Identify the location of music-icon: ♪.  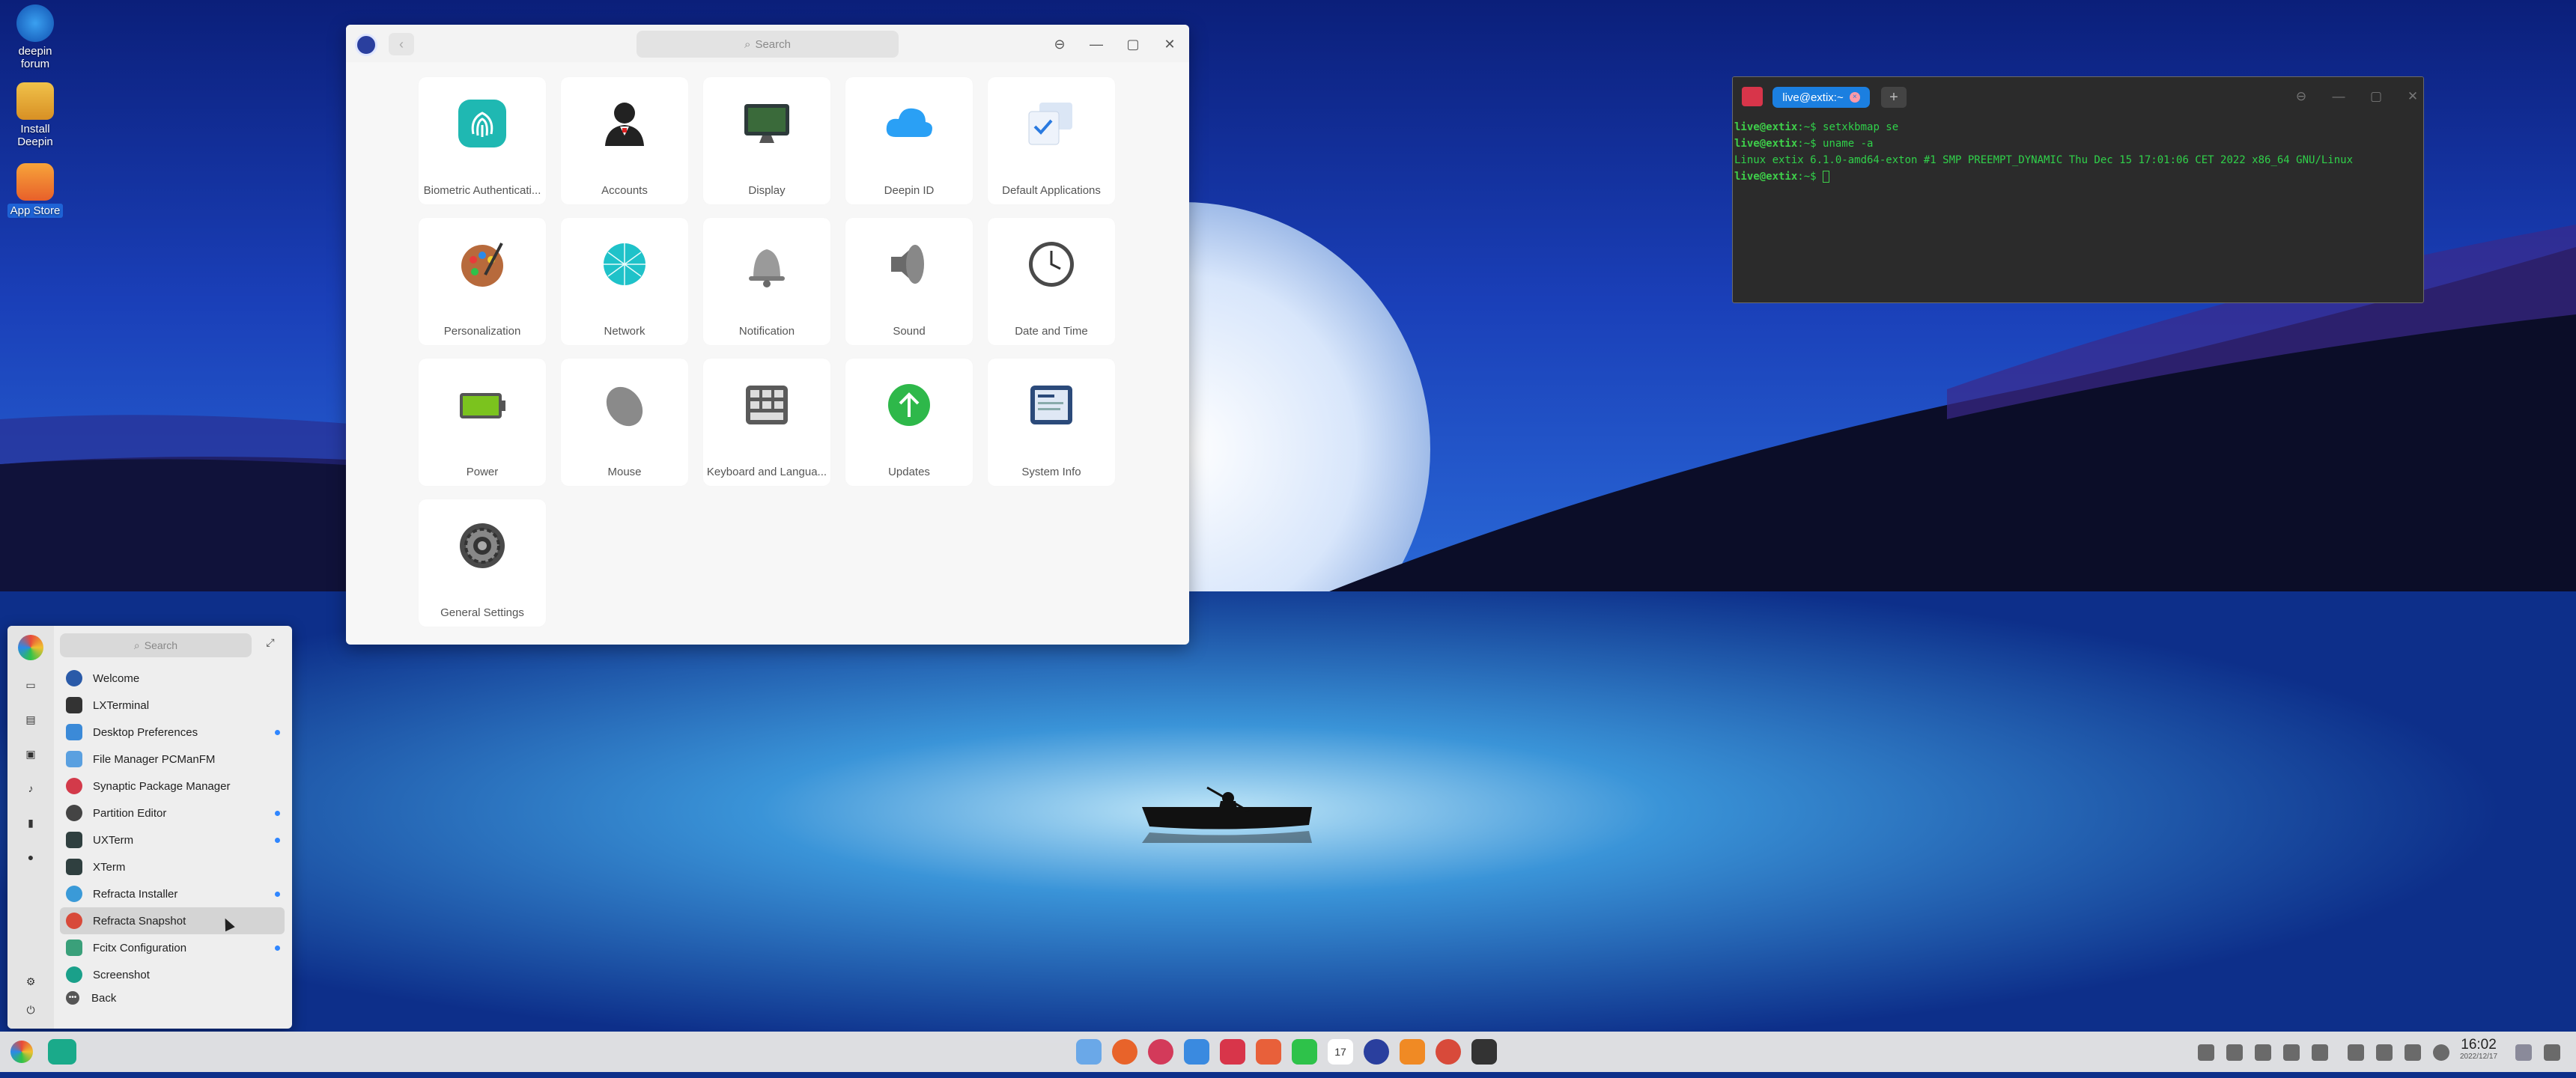
(30, 788).